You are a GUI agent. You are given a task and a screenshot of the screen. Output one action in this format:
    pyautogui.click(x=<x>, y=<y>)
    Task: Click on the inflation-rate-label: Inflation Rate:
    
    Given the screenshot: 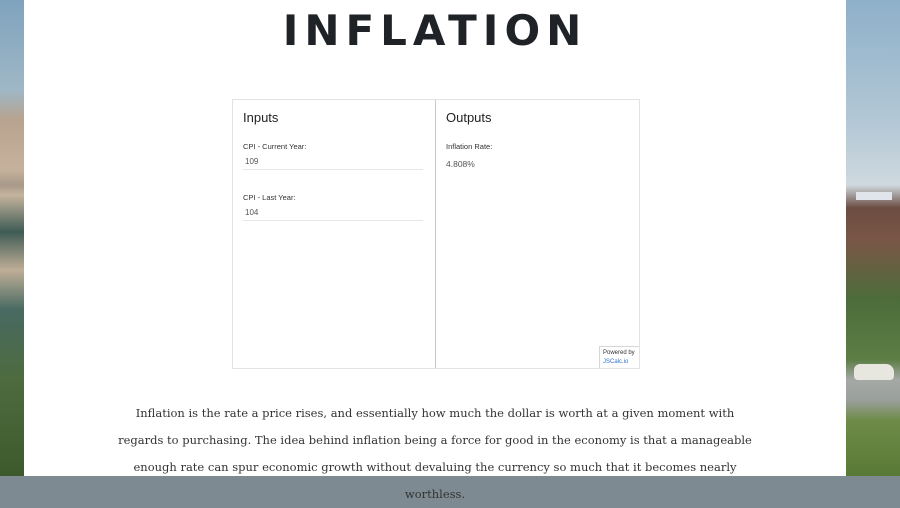 What is the action you would take?
    pyautogui.click(x=469, y=146)
    